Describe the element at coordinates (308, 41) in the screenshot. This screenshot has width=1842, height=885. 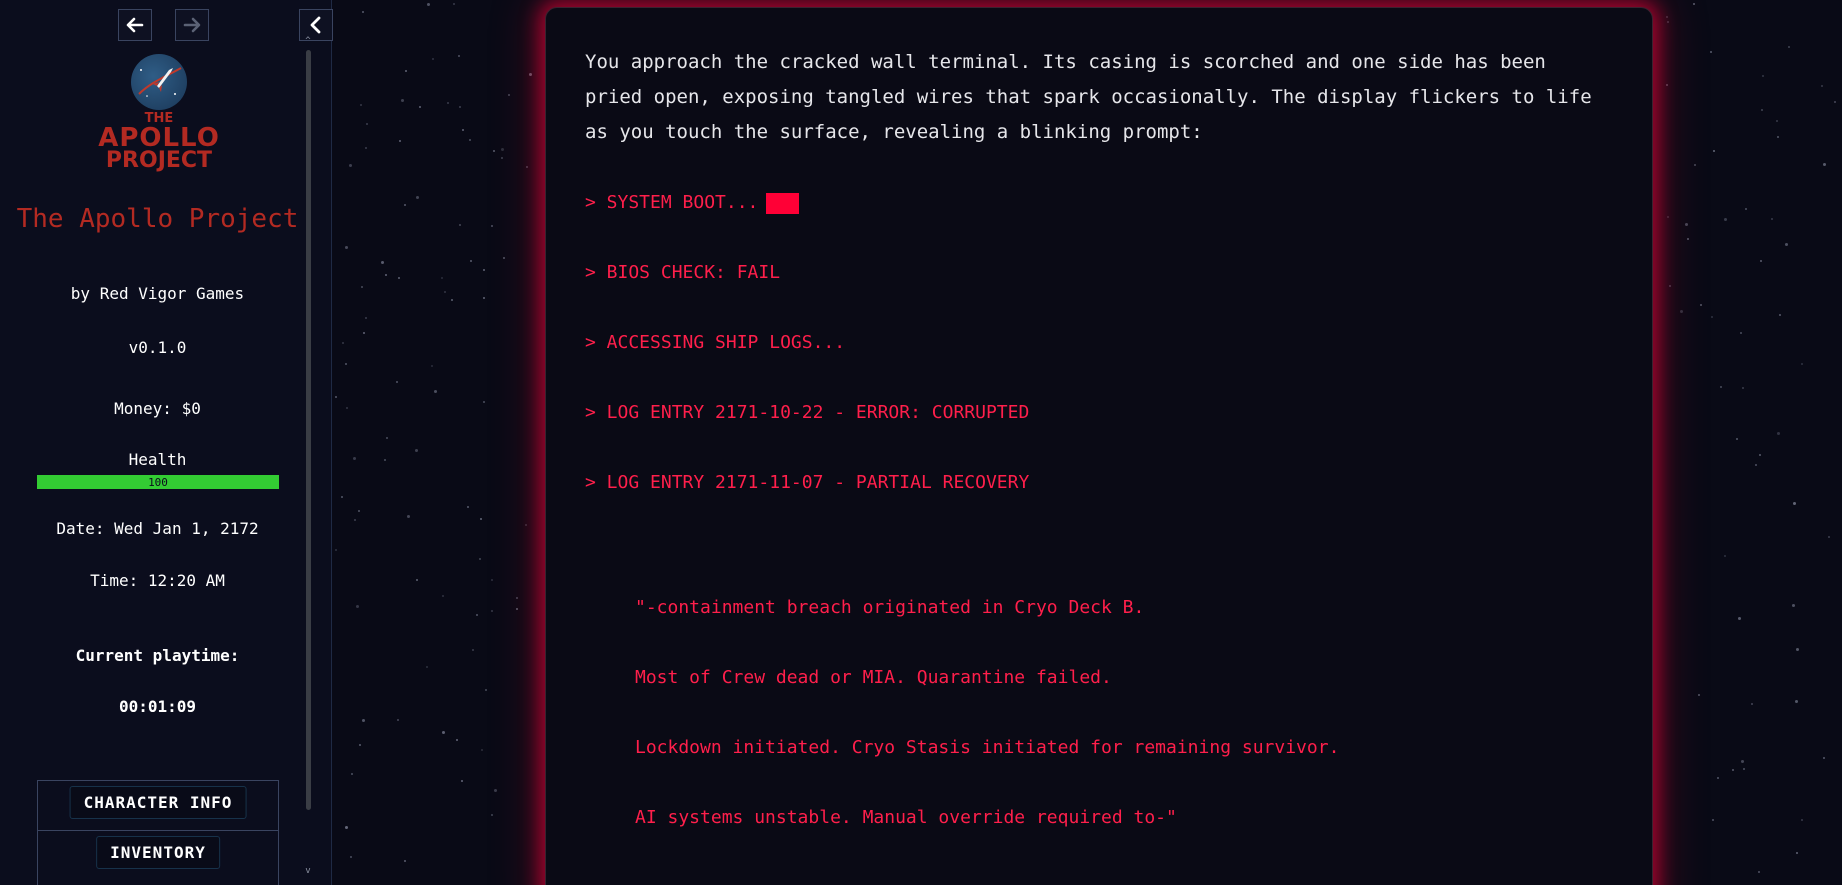
I see `scroll-up-icon: ^` at that location.